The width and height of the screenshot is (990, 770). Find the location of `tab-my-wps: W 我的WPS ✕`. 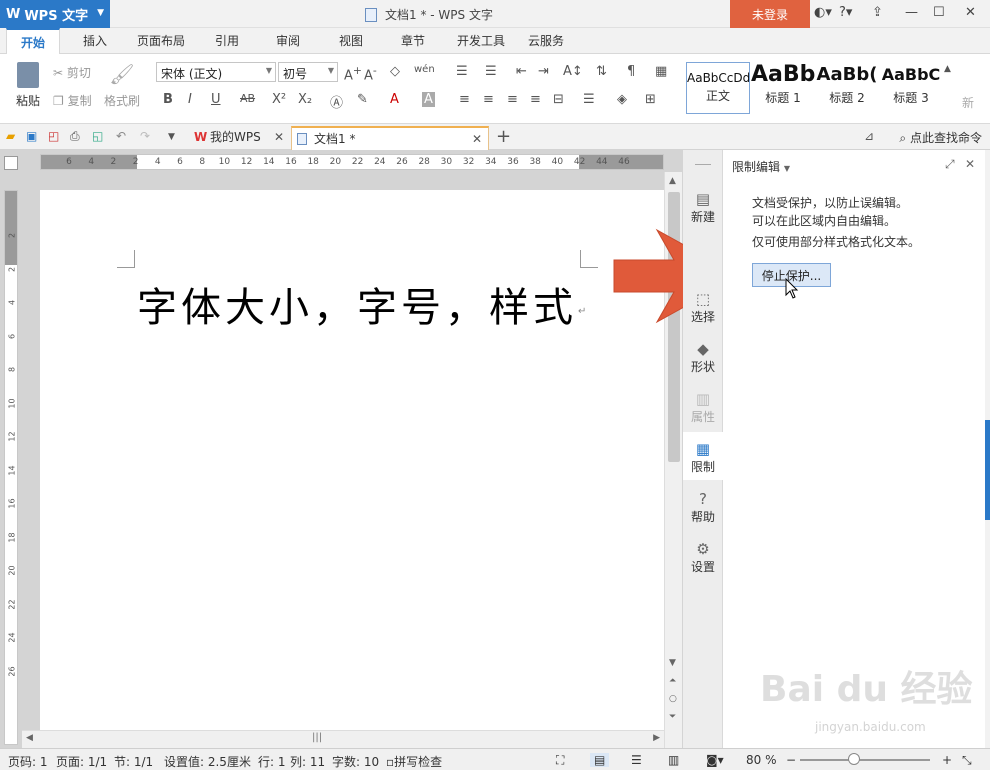

tab-my-wps: W 我的WPS ✕ is located at coordinates (239, 138).